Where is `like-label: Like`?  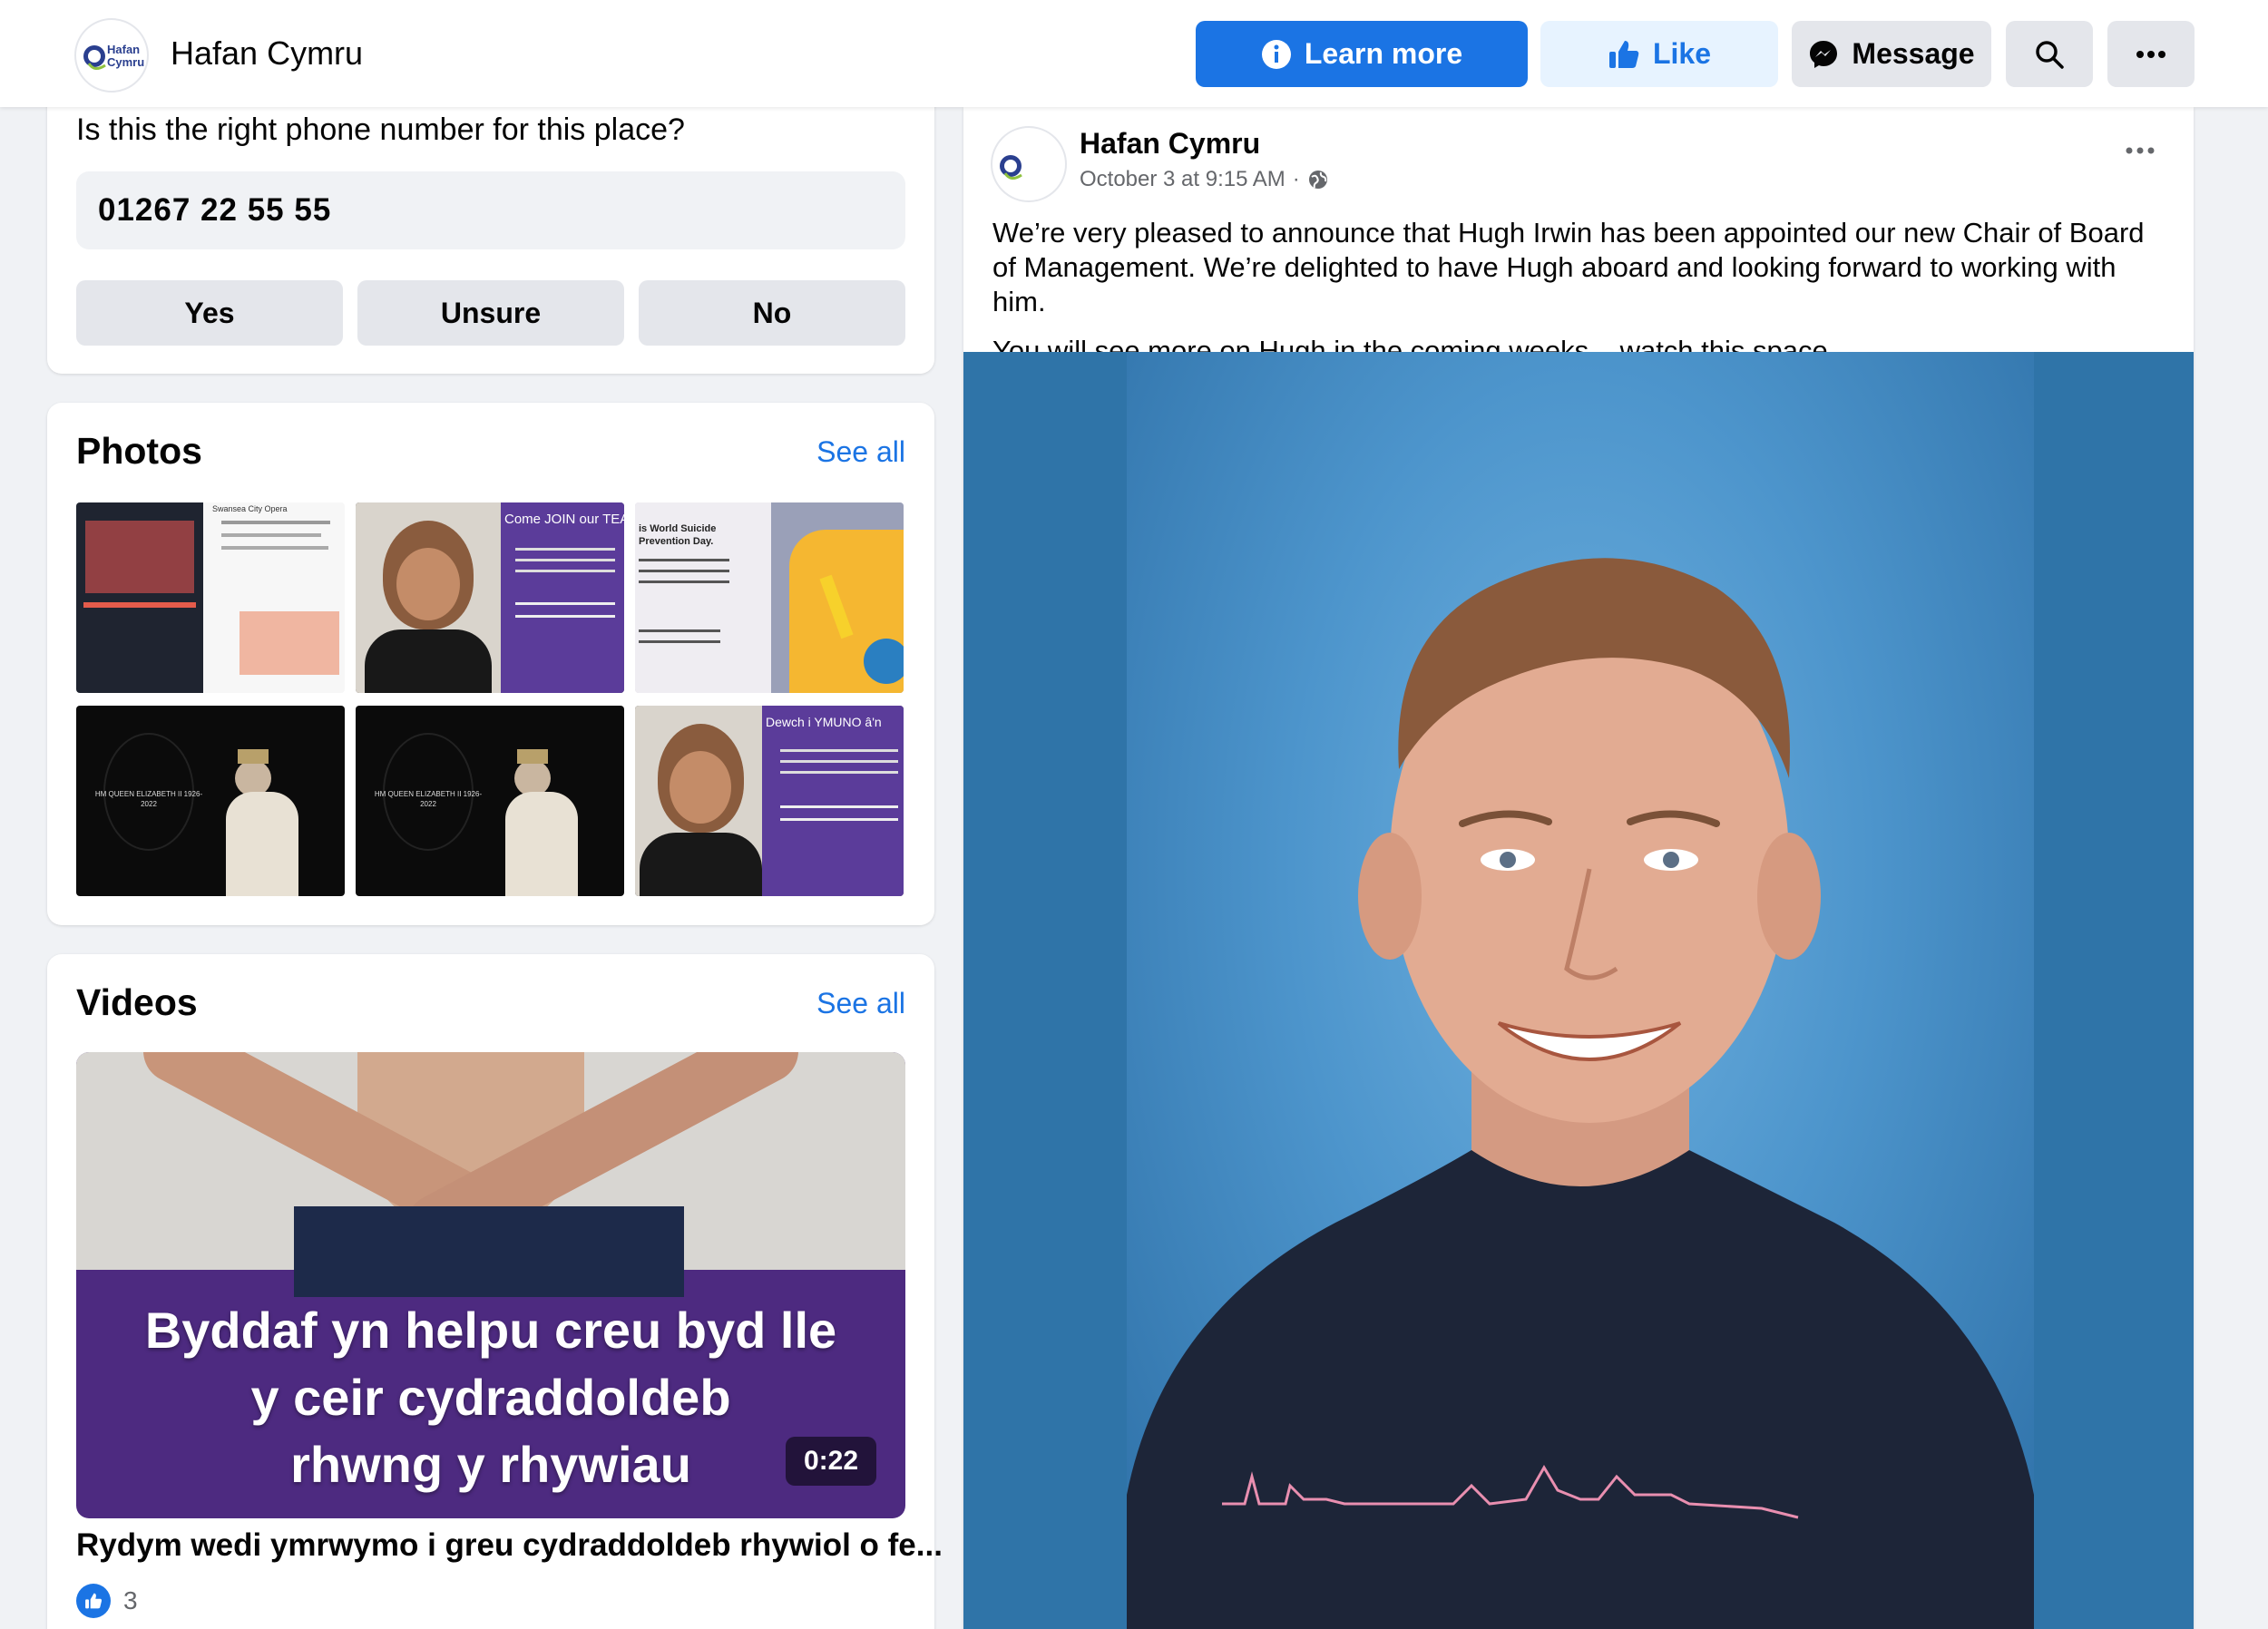
like-label: Like is located at coordinates (1682, 54).